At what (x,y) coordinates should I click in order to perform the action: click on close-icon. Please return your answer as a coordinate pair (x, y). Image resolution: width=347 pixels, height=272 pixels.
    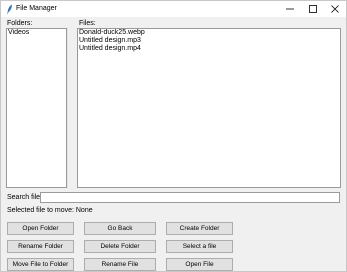
    Looking at the image, I should click on (335, 9).